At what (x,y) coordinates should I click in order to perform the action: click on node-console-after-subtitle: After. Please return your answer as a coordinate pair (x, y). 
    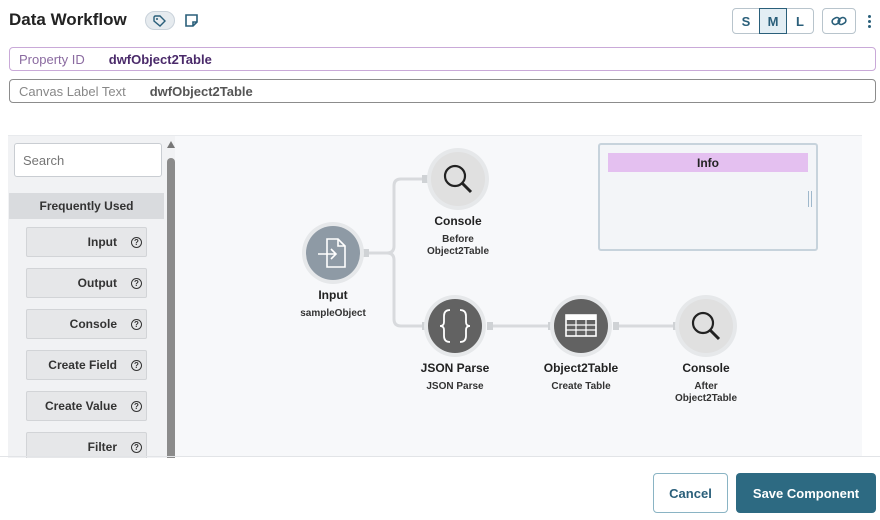
    Looking at the image, I should click on (706, 386).